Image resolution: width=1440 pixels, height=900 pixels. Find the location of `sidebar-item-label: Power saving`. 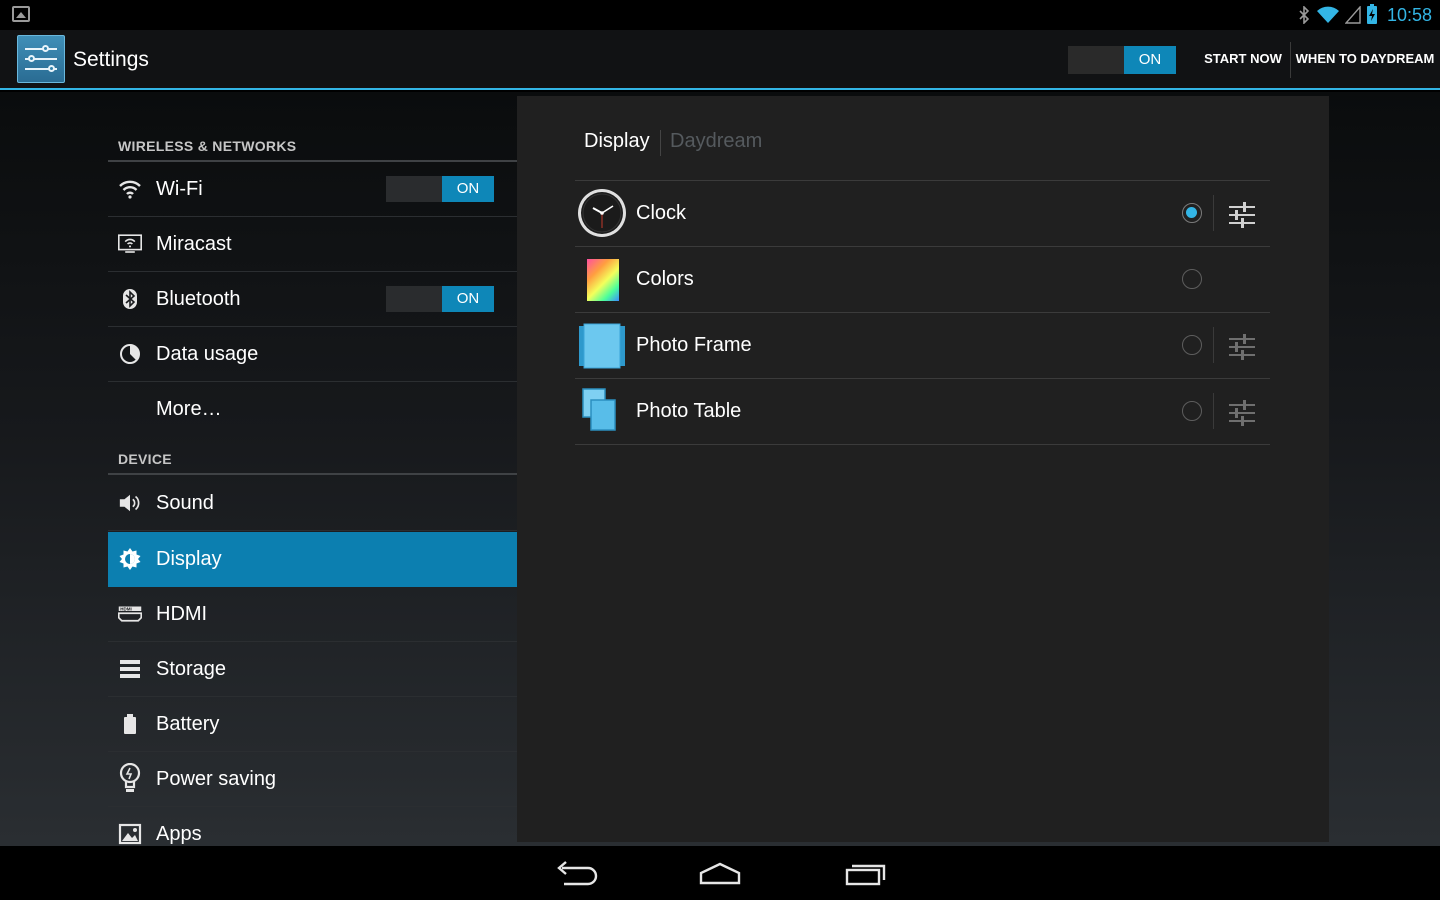

sidebar-item-label: Power saving is located at coordinates (216, 779).